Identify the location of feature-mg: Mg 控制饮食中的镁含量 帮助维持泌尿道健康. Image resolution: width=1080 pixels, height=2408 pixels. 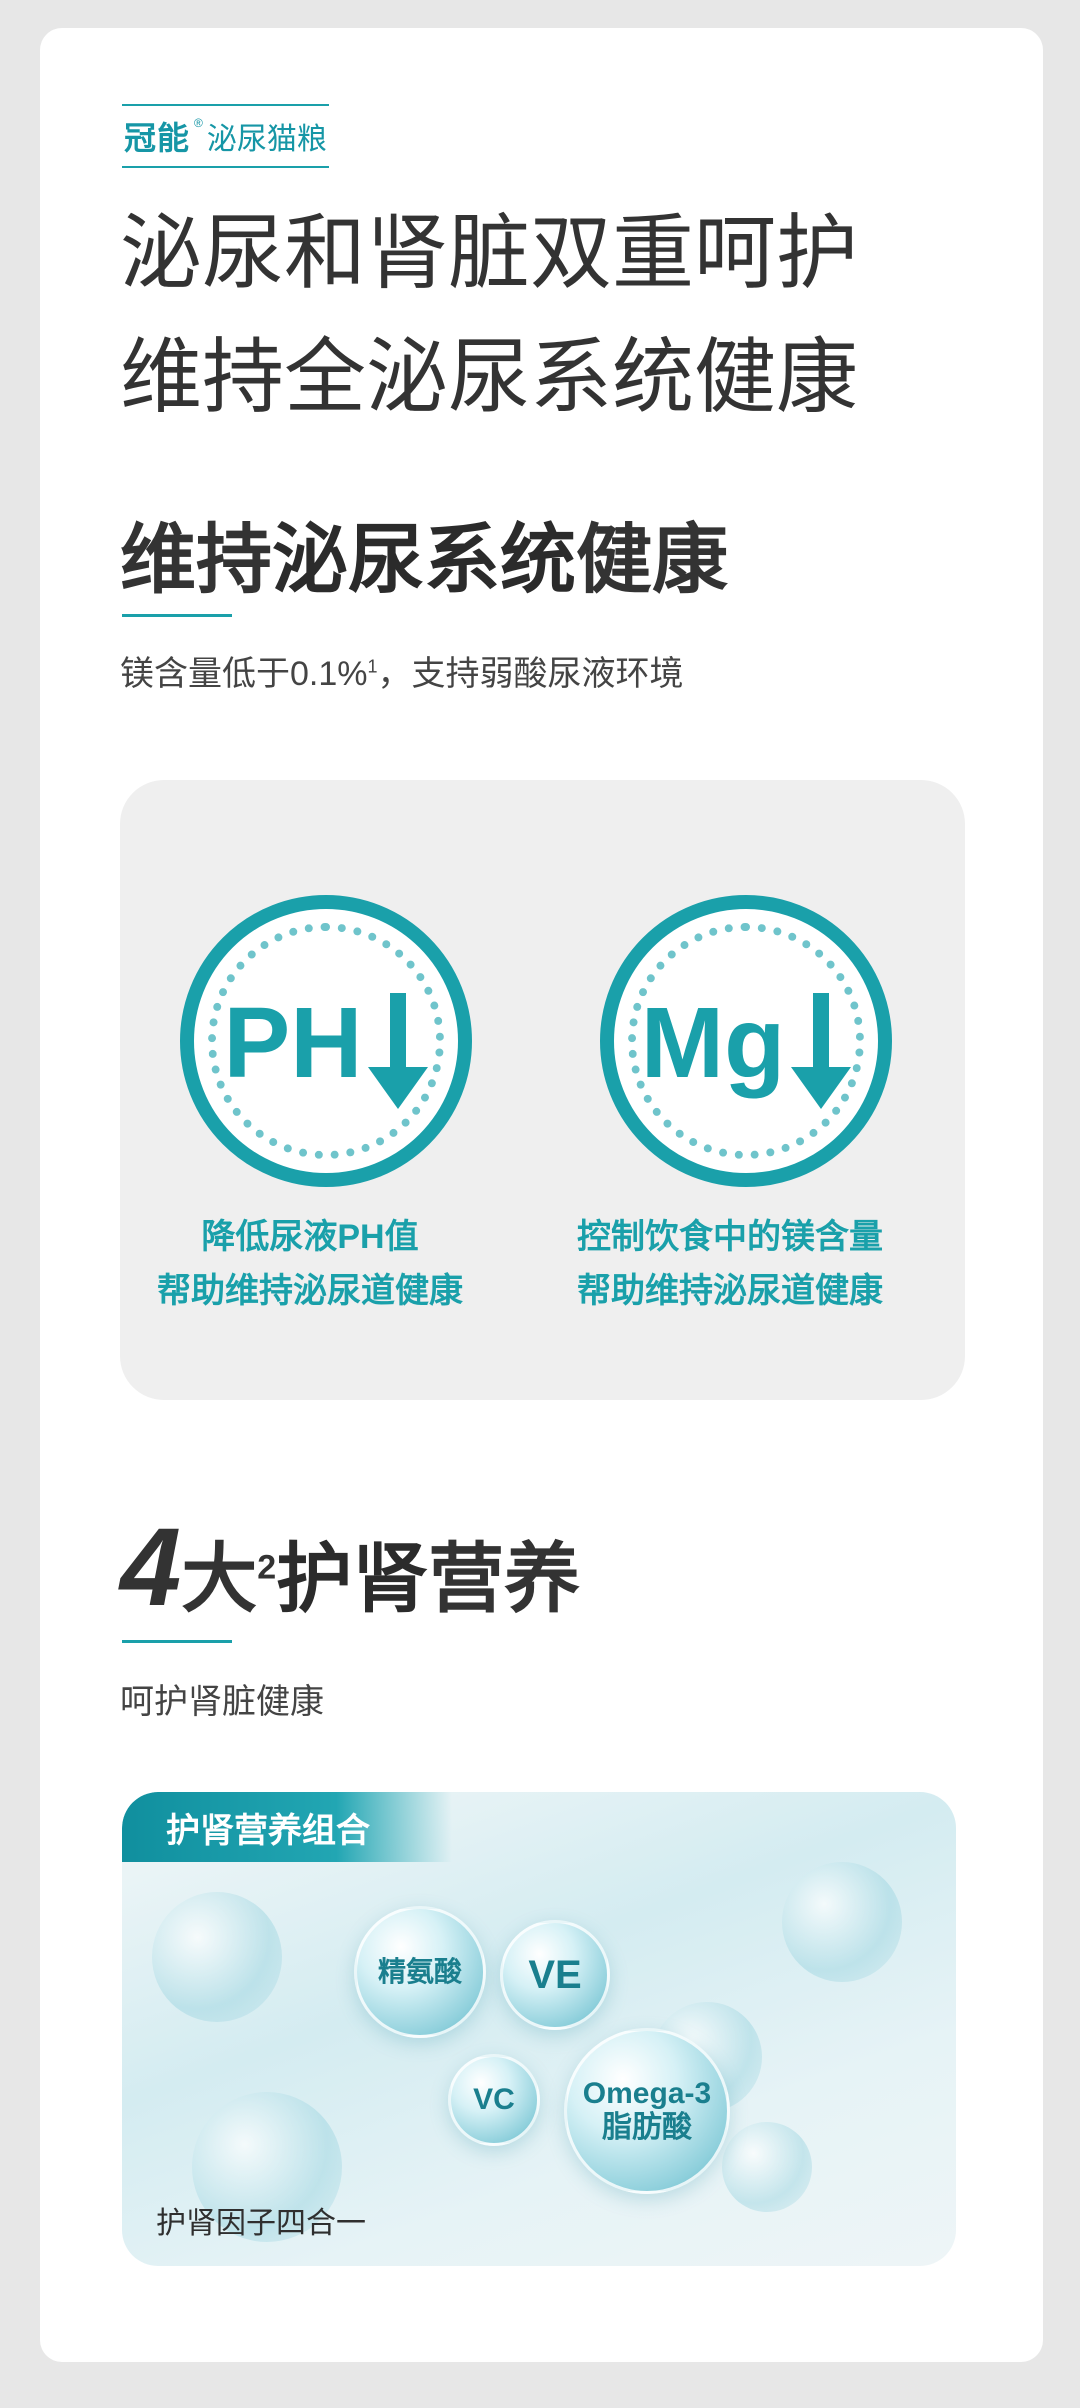
(730, 1090).